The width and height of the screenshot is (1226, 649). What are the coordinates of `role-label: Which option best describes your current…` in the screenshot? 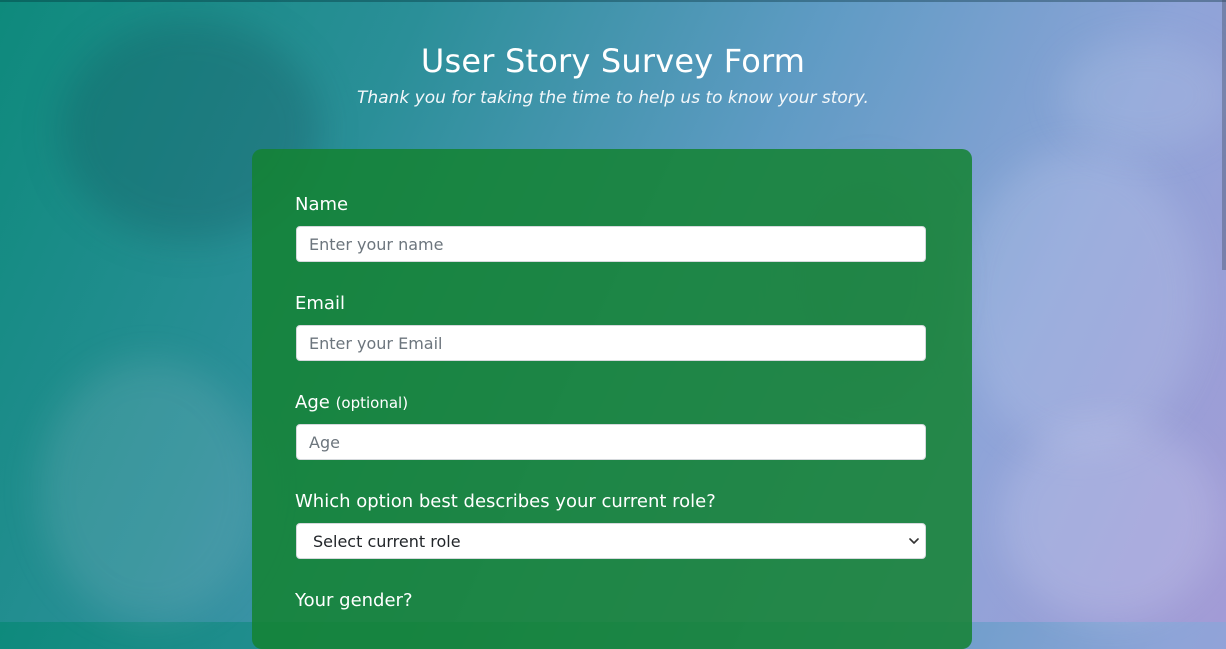 It's located at (505, 501).